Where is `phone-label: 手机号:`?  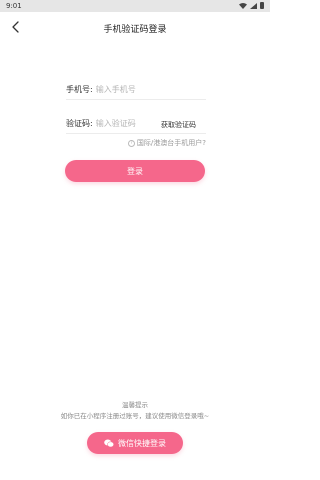
phone-label: 手机号: is located at coordinates (79, 89).